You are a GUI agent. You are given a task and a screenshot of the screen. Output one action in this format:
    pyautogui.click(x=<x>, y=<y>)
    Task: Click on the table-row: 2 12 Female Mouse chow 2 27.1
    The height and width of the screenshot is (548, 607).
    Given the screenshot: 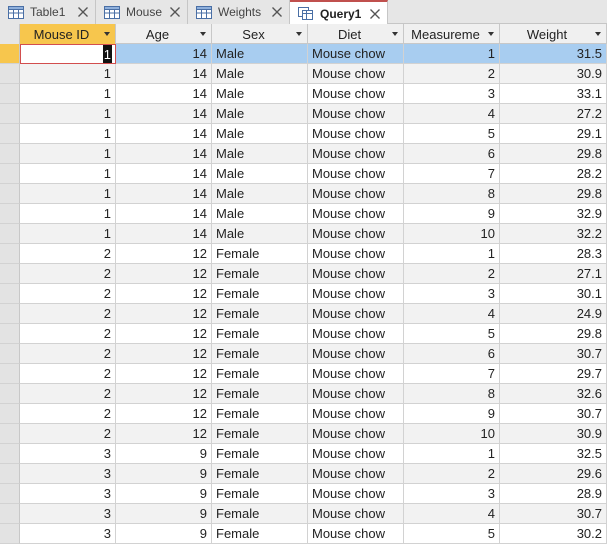 What is the action you would take?
    pyautogui.click(x=303, y=274)
    